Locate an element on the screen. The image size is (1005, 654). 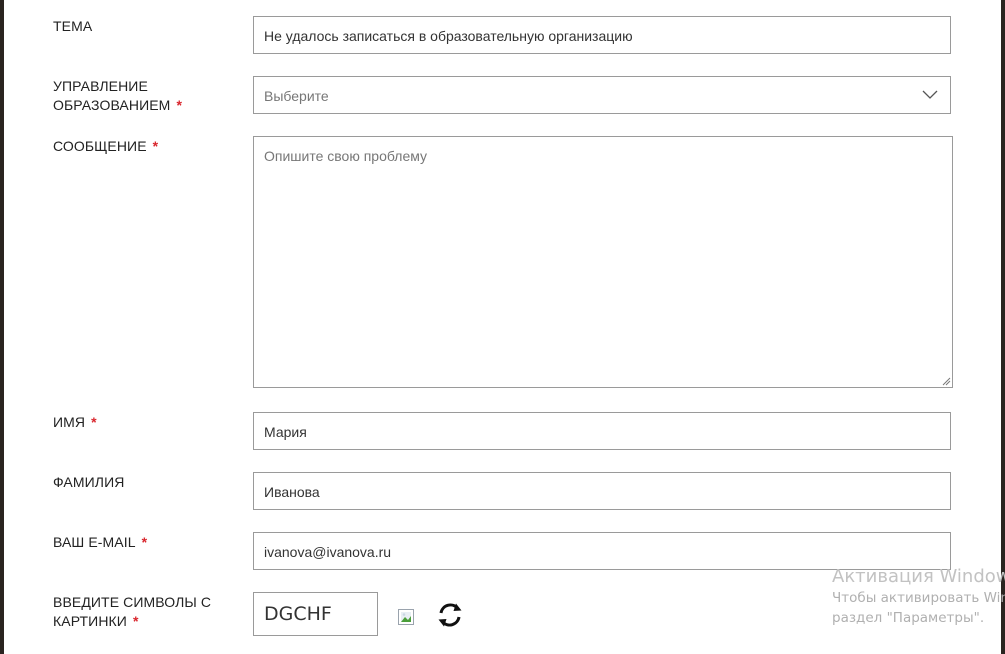
first-name-label-text: ИМЯ is located at coordinates (69, 422).